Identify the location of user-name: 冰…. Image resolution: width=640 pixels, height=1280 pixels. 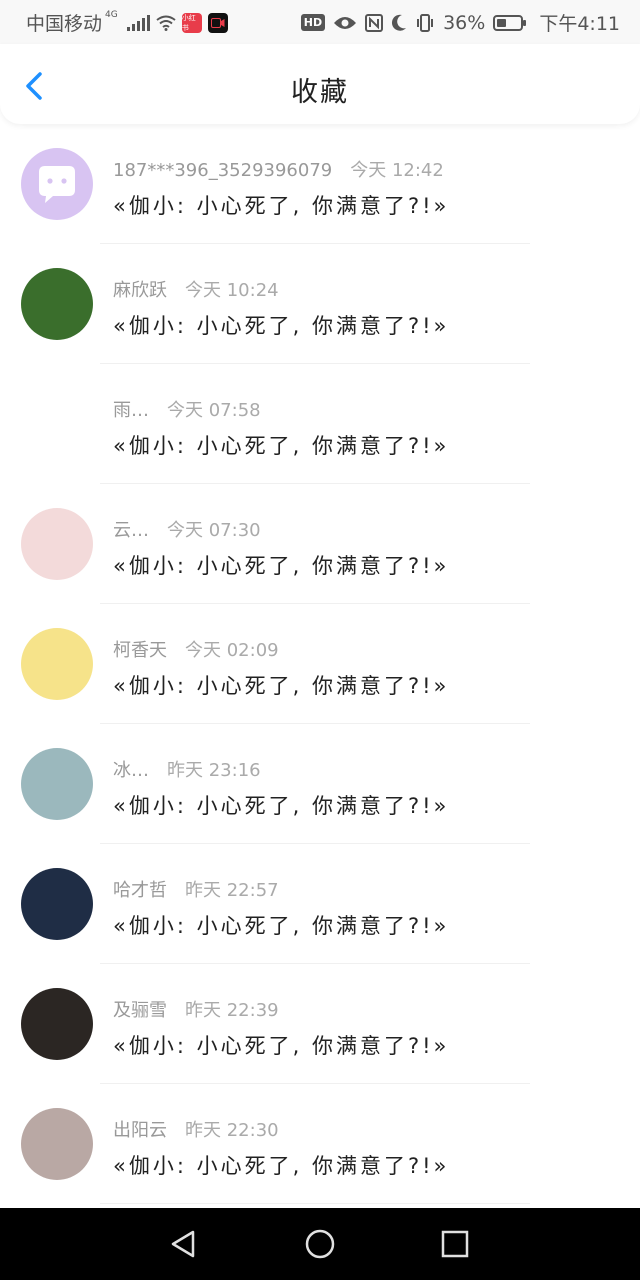
(131, 770).